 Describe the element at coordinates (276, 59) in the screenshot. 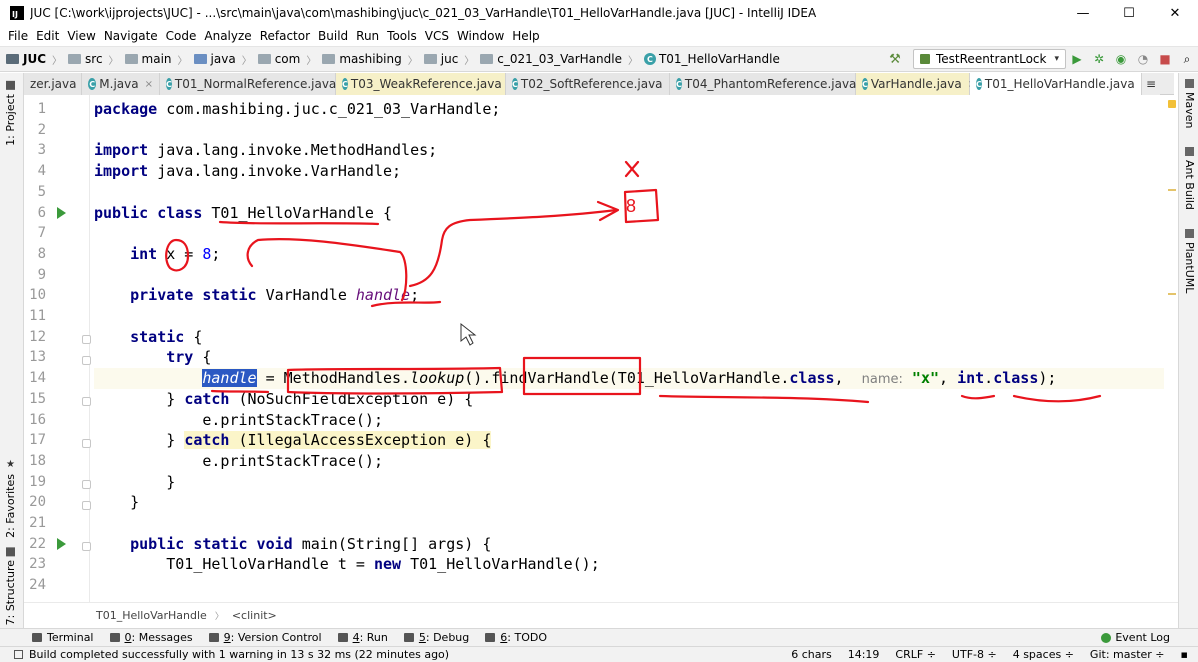

I see `crumb-com: com` at that location.